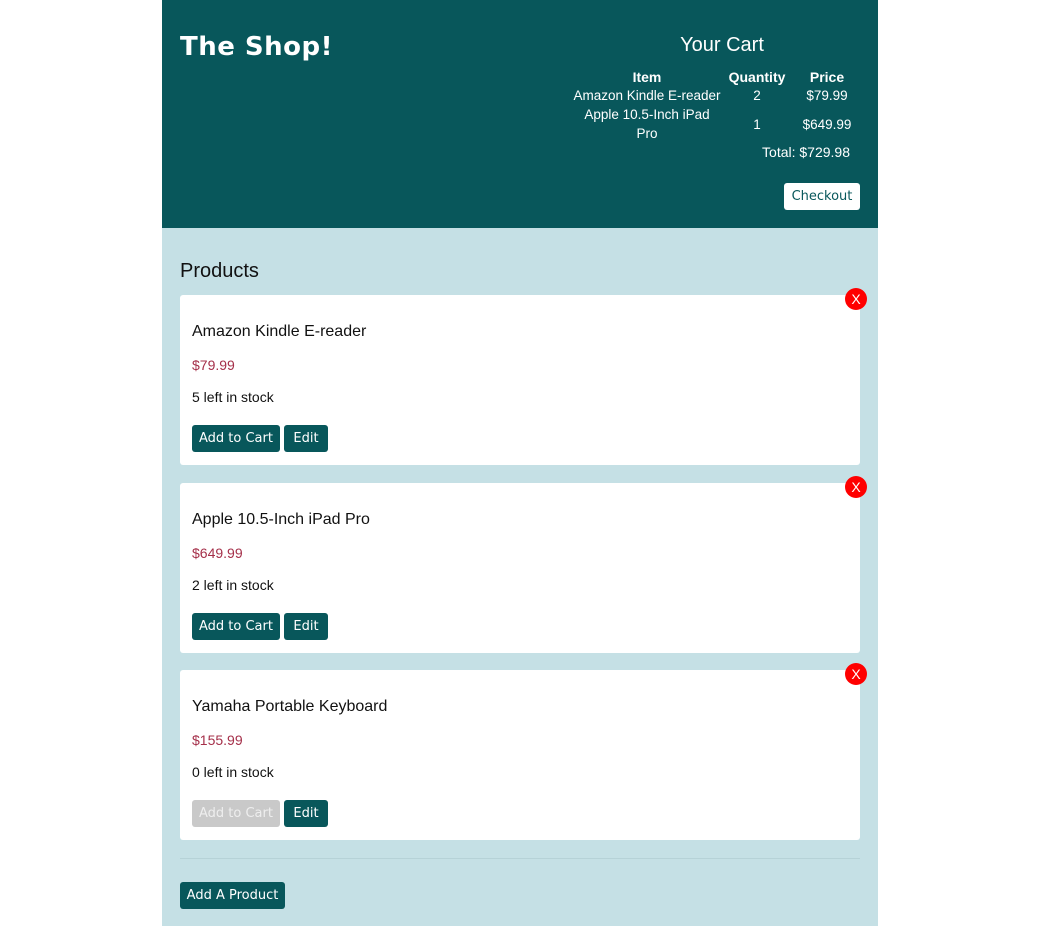  What do you see at coordinates (279, 331) in the screenshot?
I see `product-name: Amazon Kindle E-reader` at bounding box center [279, 331].